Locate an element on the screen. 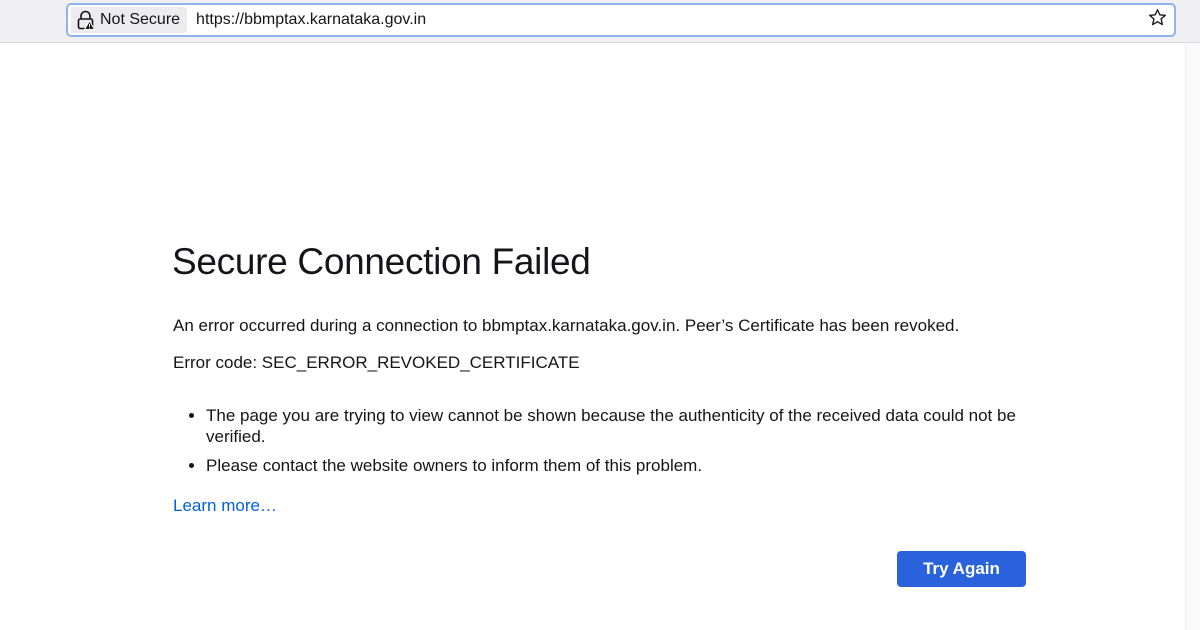 The image size is (1200, 630). insecure-lock-icon is located at coordinates (86, 20).